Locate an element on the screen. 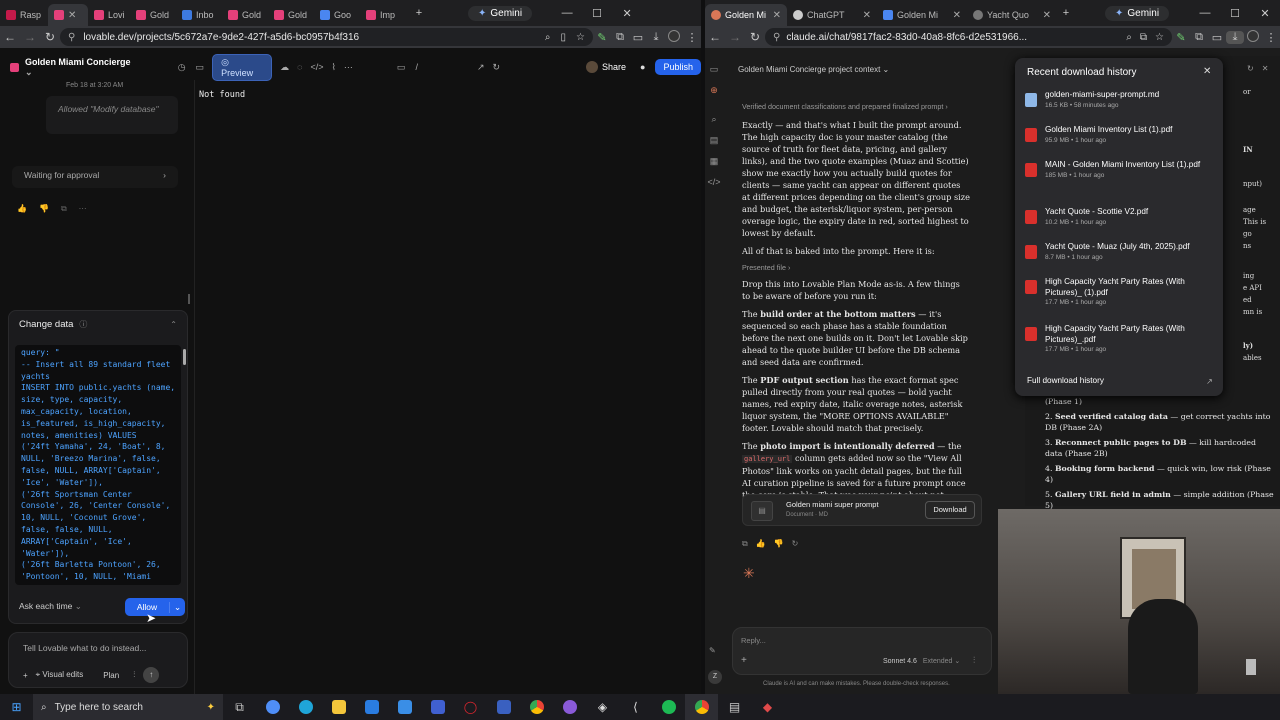  site-info-icon: ⚲ is located at coordinates (71, 37).